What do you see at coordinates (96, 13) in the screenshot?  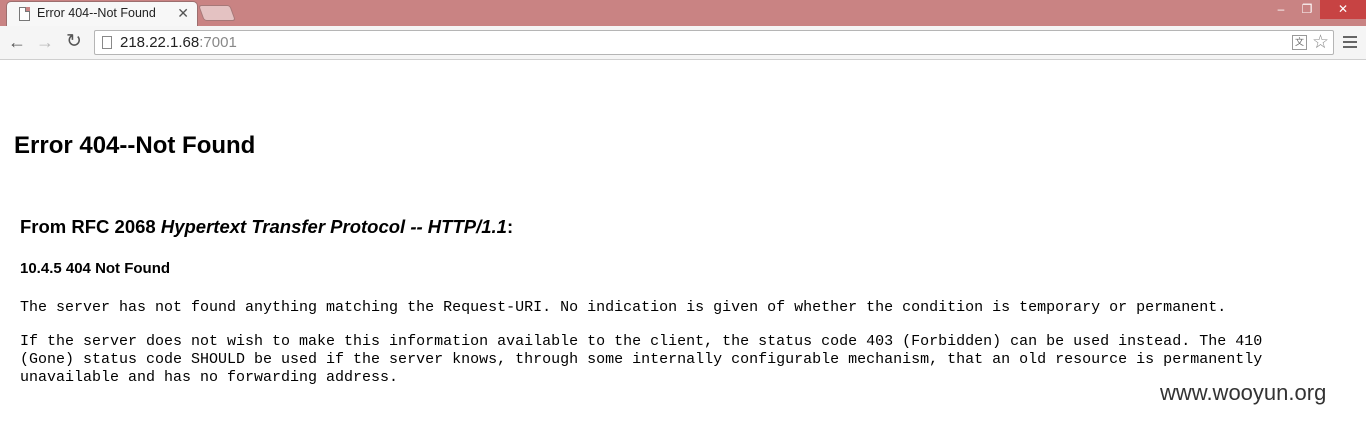 I see `tab-title: Error 404--Not Found` at bounding box center [96, 13].